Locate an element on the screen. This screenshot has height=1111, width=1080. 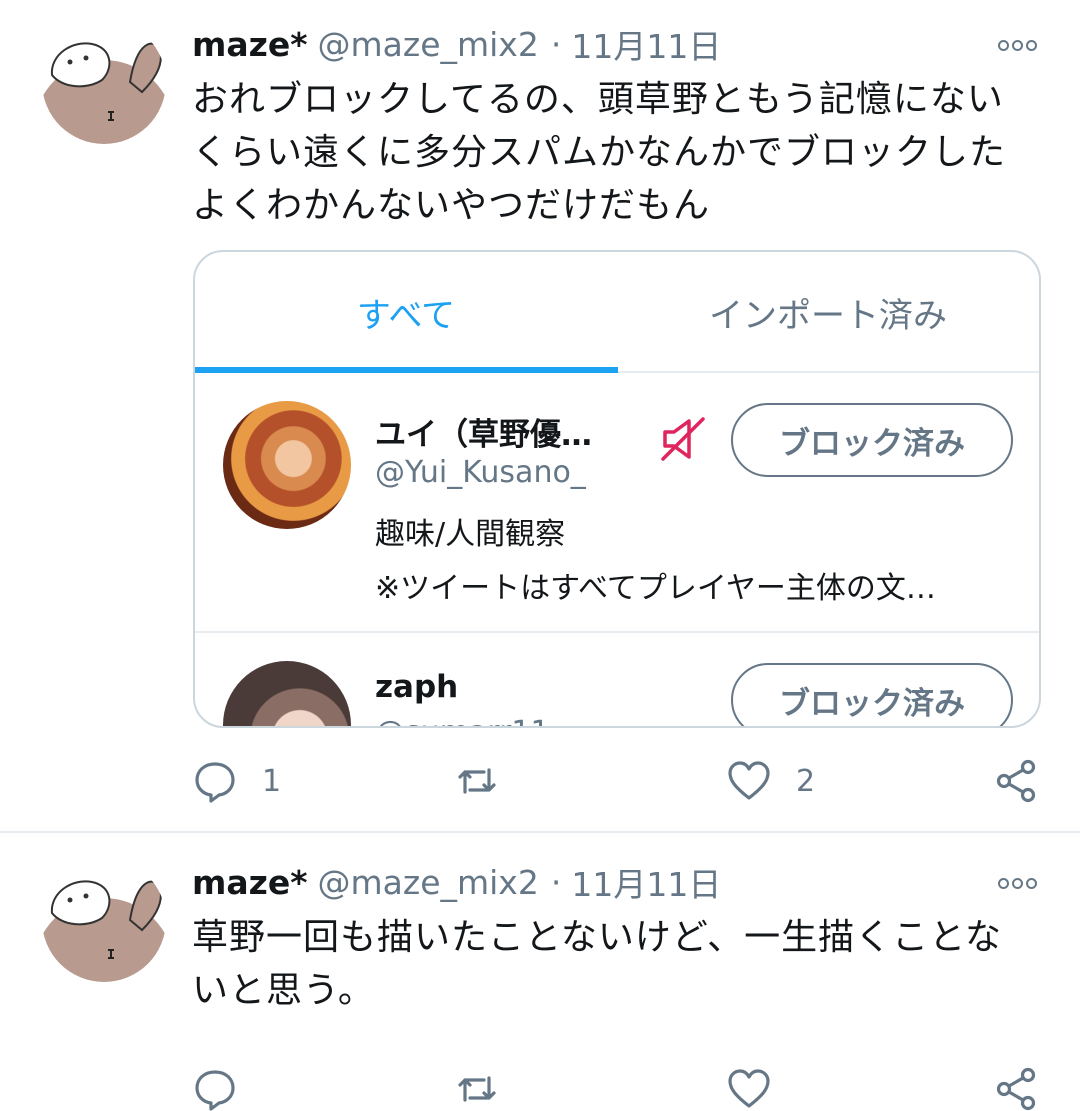
tweet-text: 草野一回も描いたことないけど、一生描くことな いと思う。 is located at coordinates (622, 964).